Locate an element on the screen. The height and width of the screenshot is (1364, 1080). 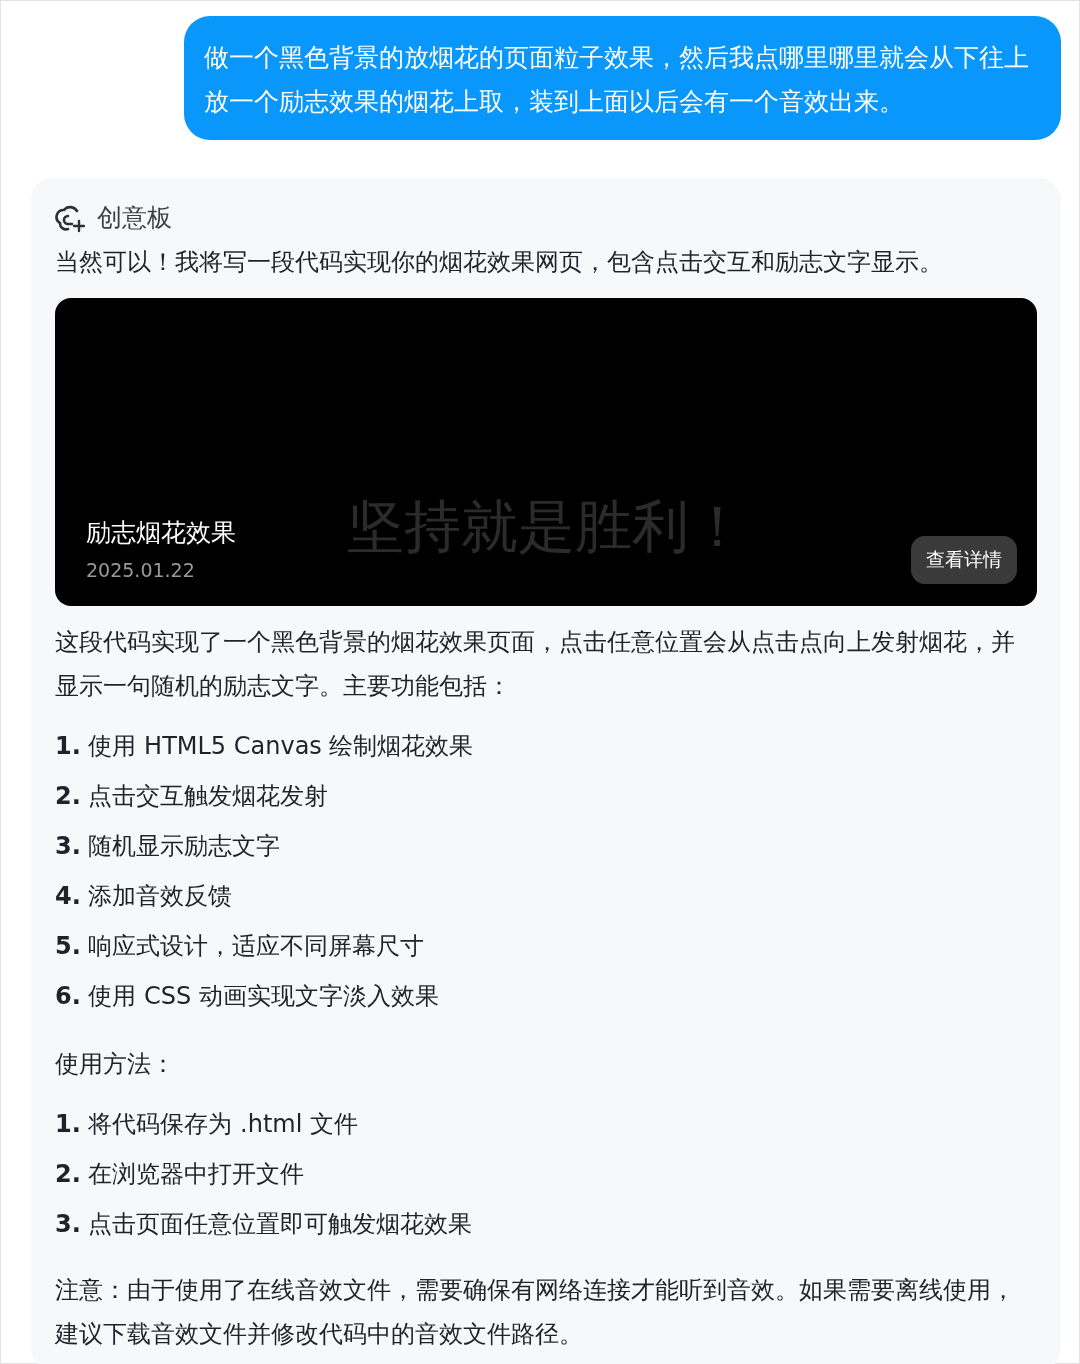
preview-date: 2025.01.22 is located at coordinates (141, 570).